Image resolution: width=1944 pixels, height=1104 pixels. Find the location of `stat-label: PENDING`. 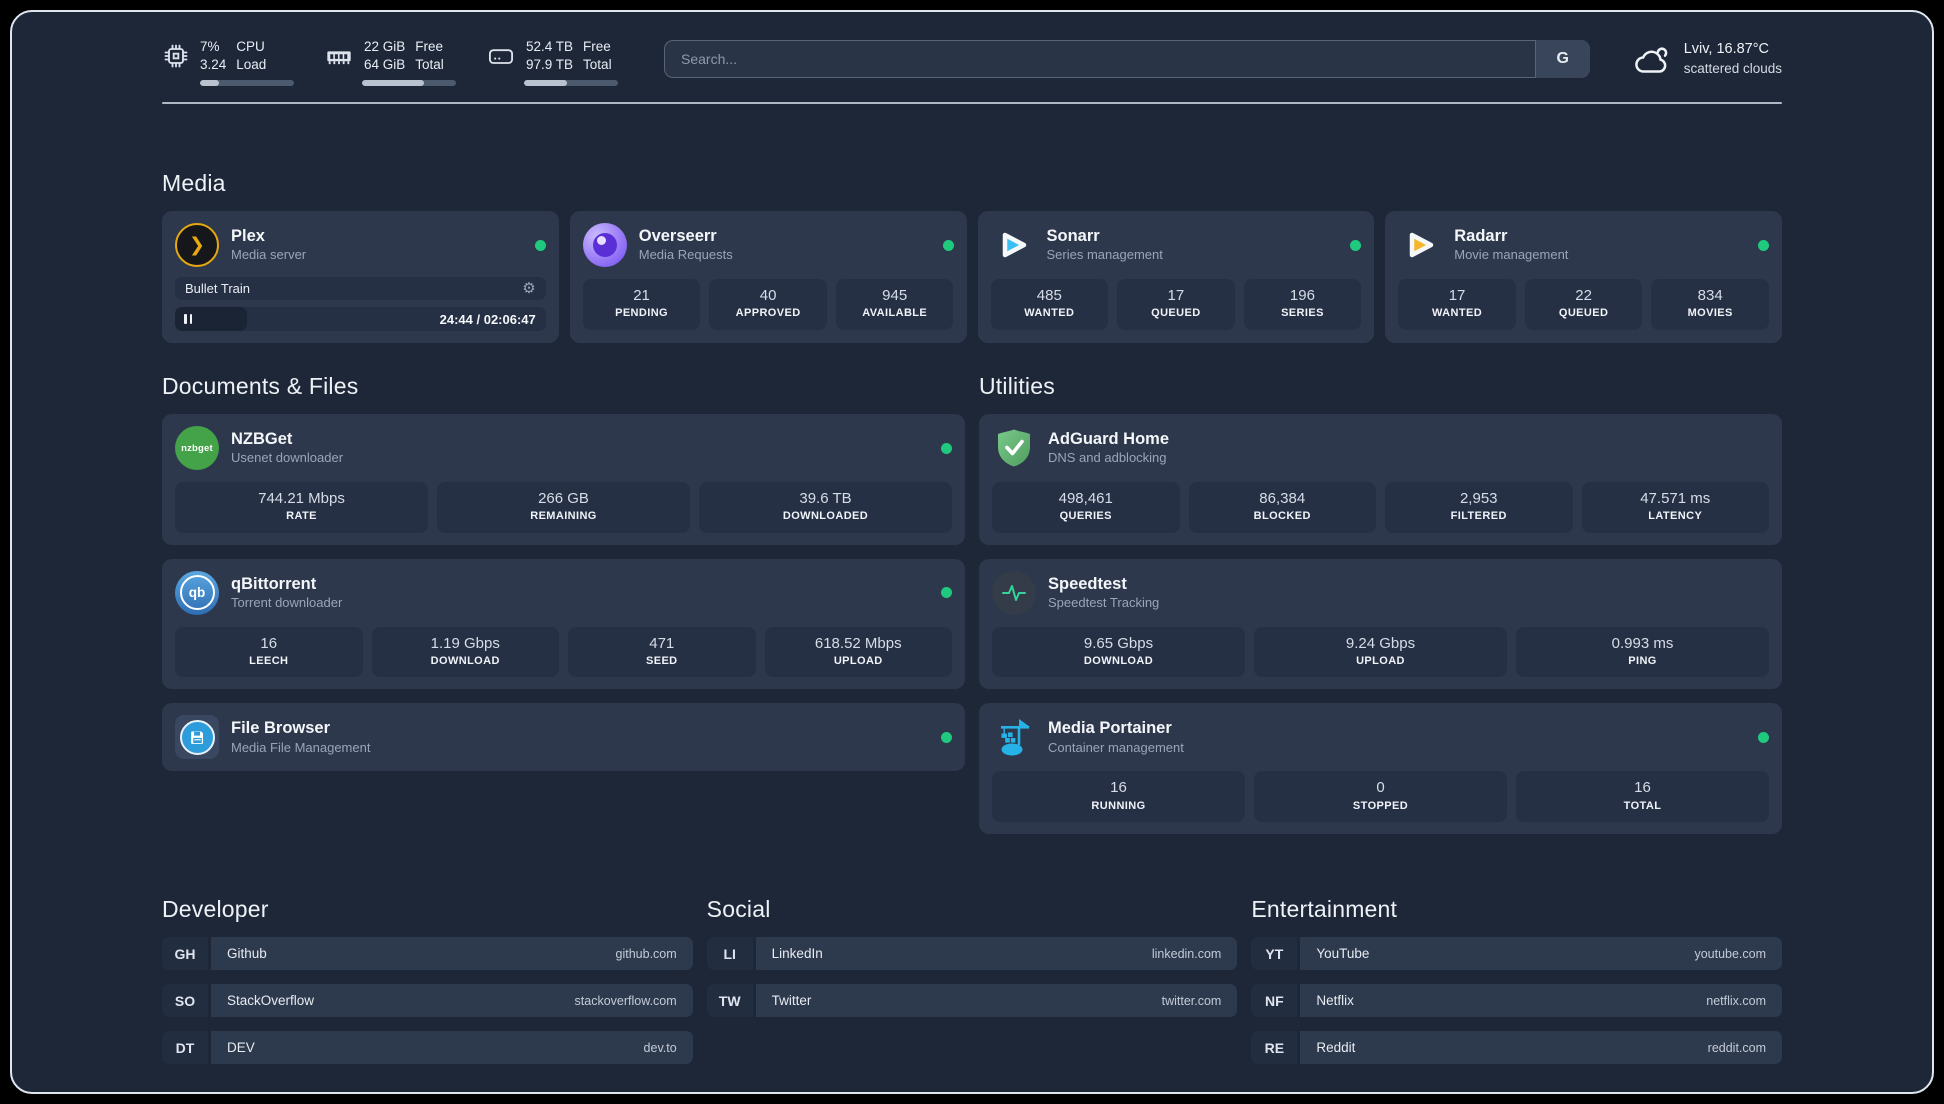

stat-label: PENDING is located at coordinates (641, 313).